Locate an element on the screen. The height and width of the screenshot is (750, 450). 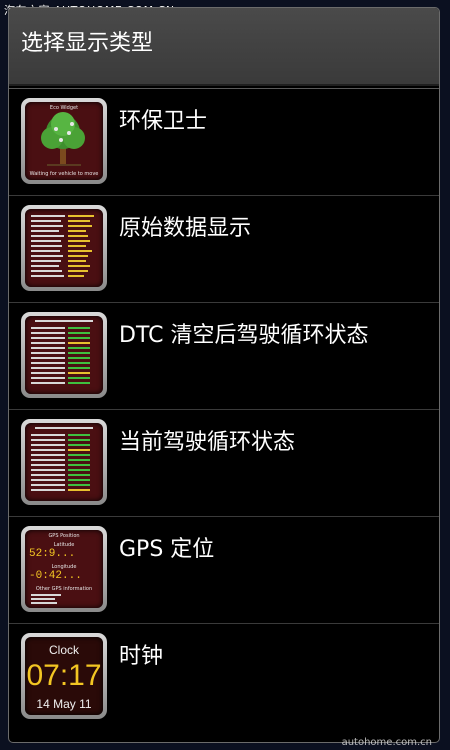
clock-icon: Clock 07:17 14 May 11 is located at coordinates (64, 676).